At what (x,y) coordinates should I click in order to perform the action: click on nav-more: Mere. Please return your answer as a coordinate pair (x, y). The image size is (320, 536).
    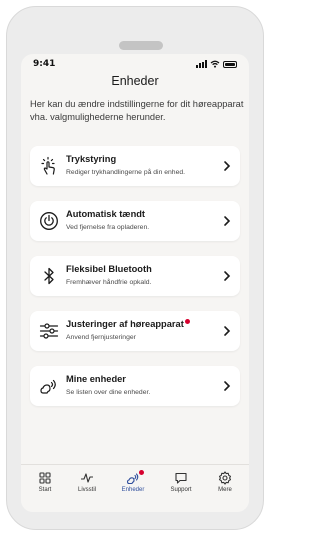
    Looking at the image, I should click on (225, 482).